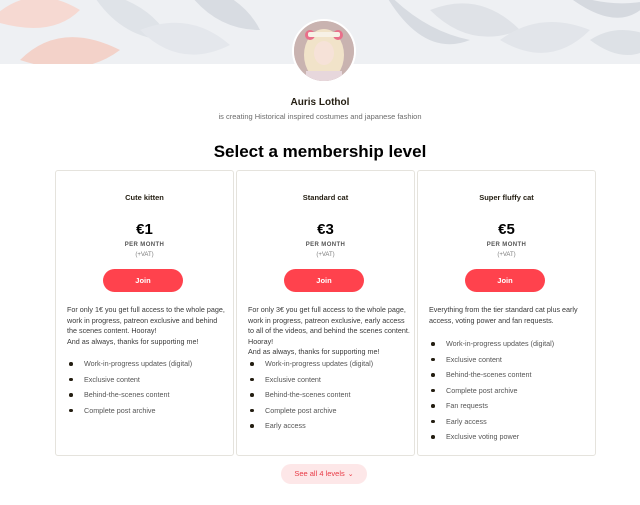  I want to click on page-title: Select a membership level, so click(320, 151).